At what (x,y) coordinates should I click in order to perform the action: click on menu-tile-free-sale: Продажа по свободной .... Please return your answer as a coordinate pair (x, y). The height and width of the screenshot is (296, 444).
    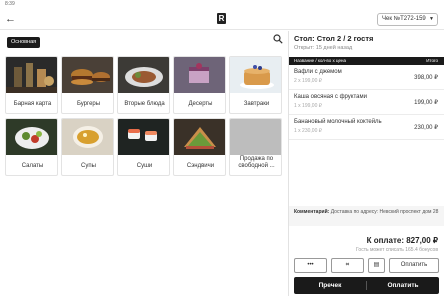
    Looking at the image, I should click on (255, 147).